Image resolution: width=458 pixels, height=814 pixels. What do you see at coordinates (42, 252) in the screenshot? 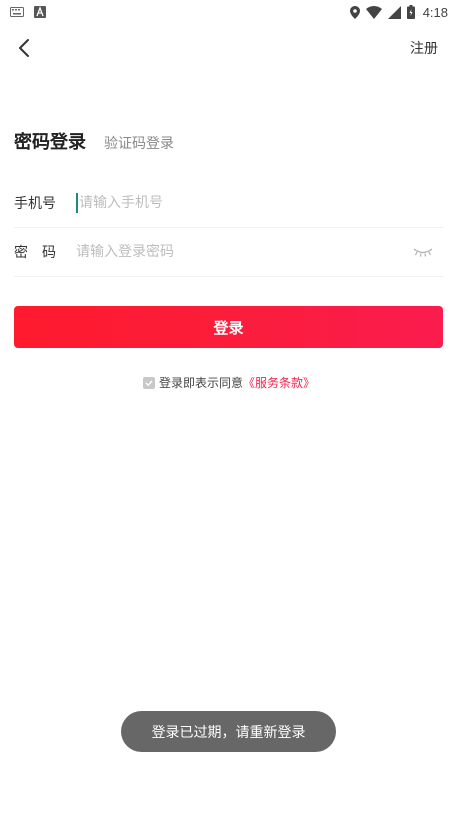
I see `password-label: 密码` at bounding box center [42, 252].